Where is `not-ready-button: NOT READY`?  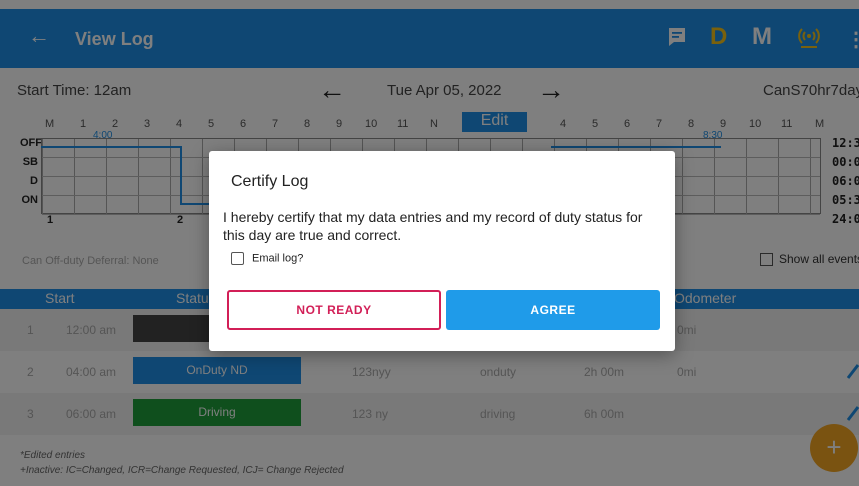 not-ready-button: NOT READY is located at coordinates (334, 310).